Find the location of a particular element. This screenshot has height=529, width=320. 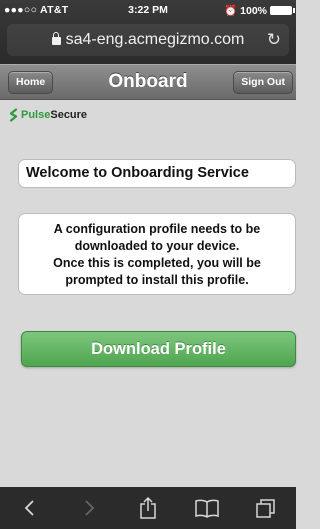

battery-percent: 100% is located at coordinates (253, 10).